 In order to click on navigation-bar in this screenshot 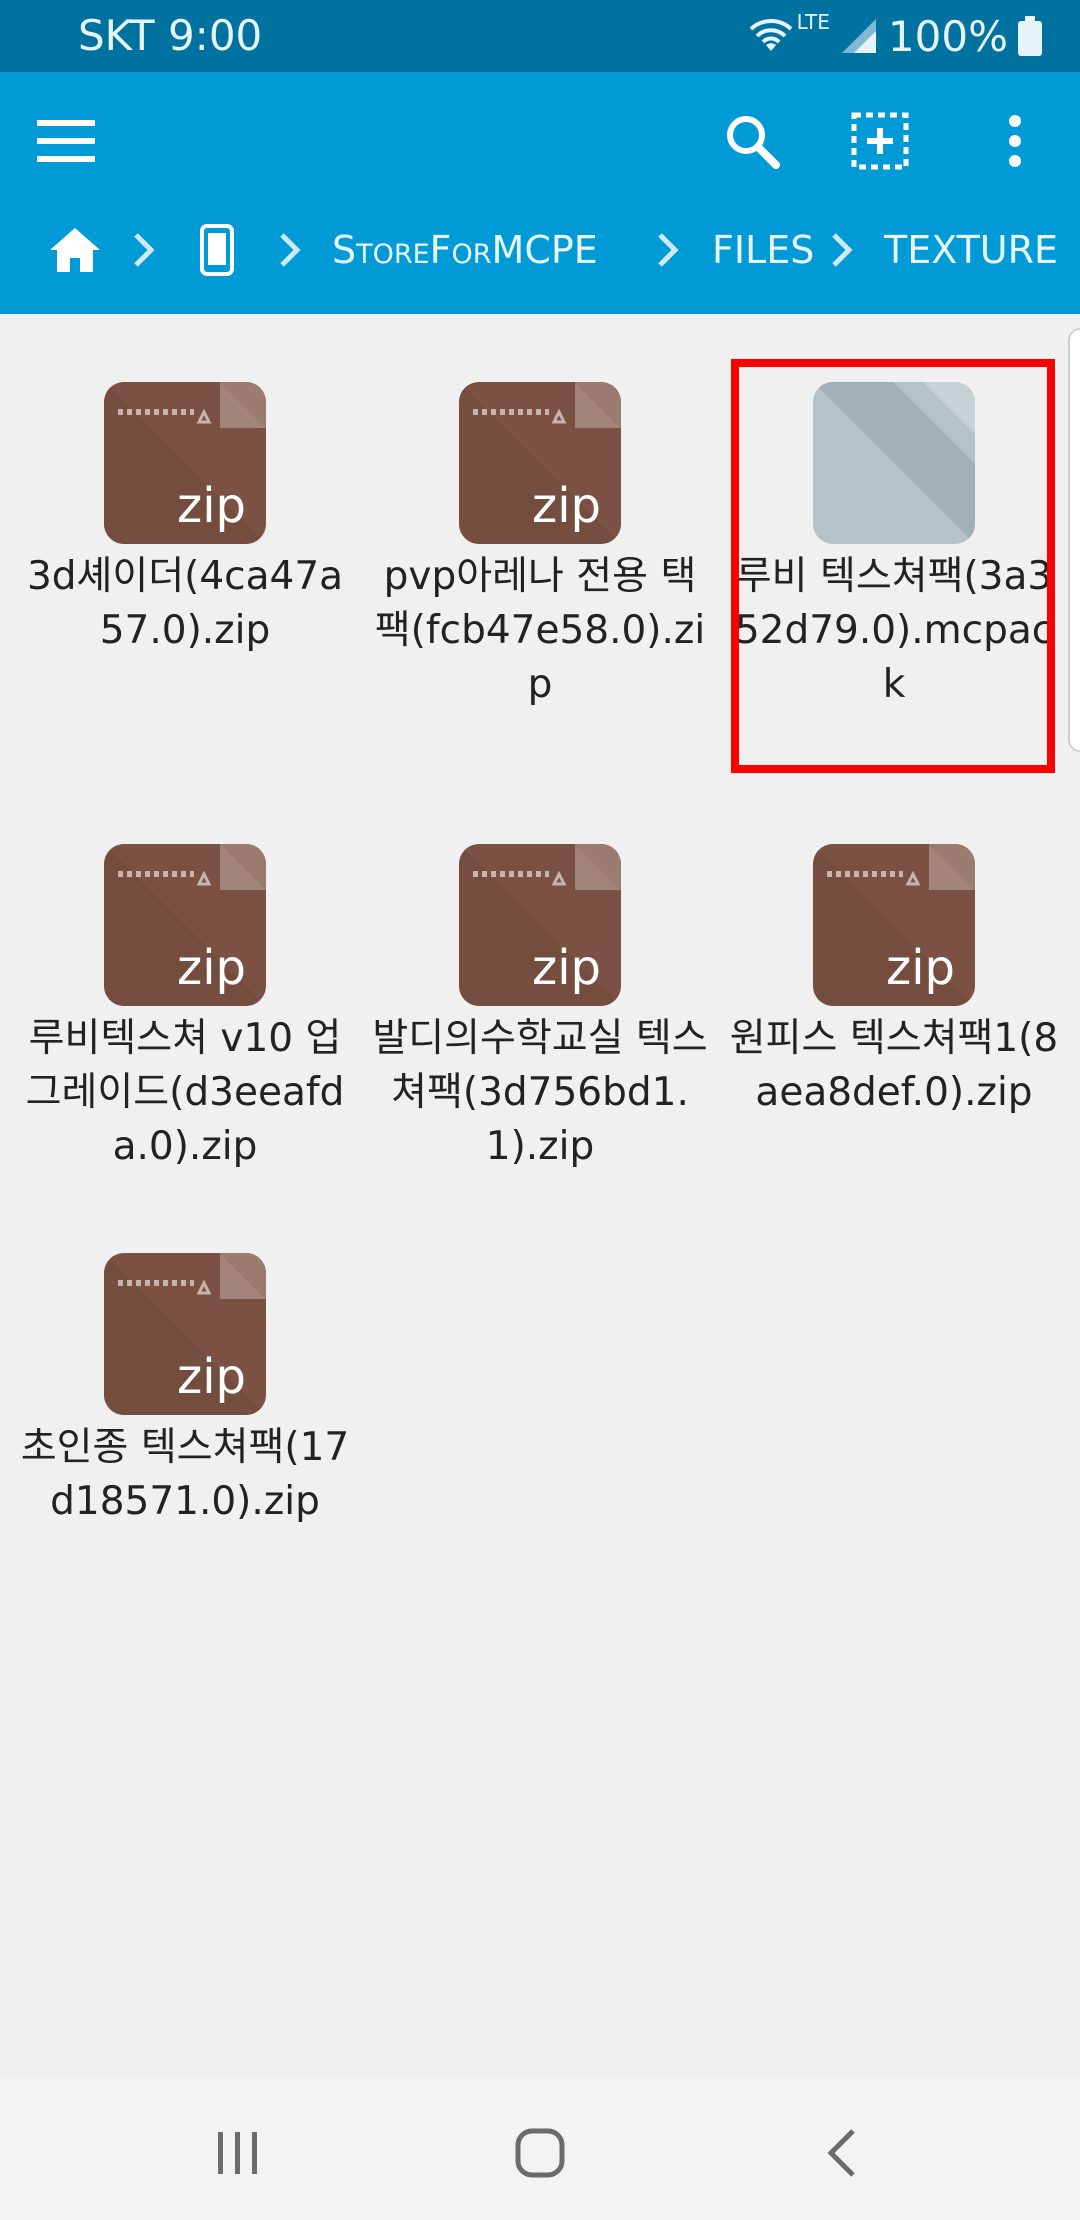, I will do `click(540, 2149)`.